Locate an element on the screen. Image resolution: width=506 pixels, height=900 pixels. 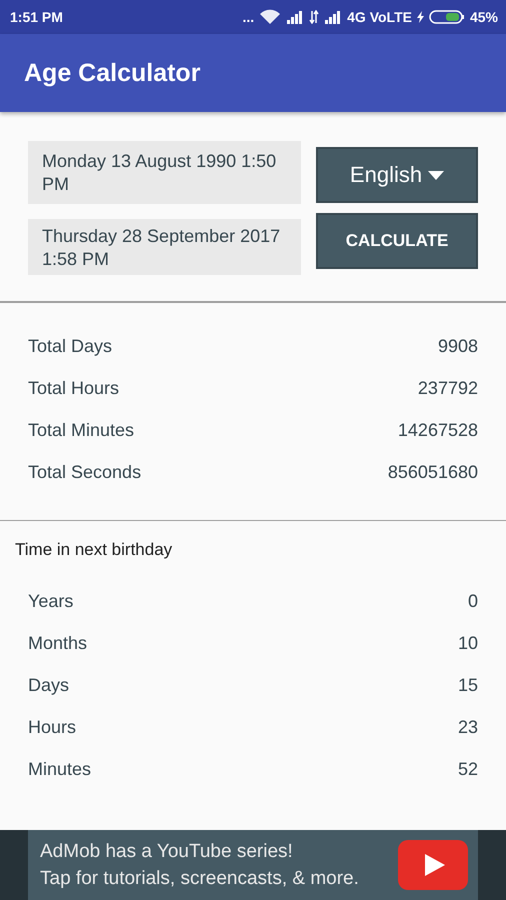
battery-level: 45% is located at coordinates (484, 17).